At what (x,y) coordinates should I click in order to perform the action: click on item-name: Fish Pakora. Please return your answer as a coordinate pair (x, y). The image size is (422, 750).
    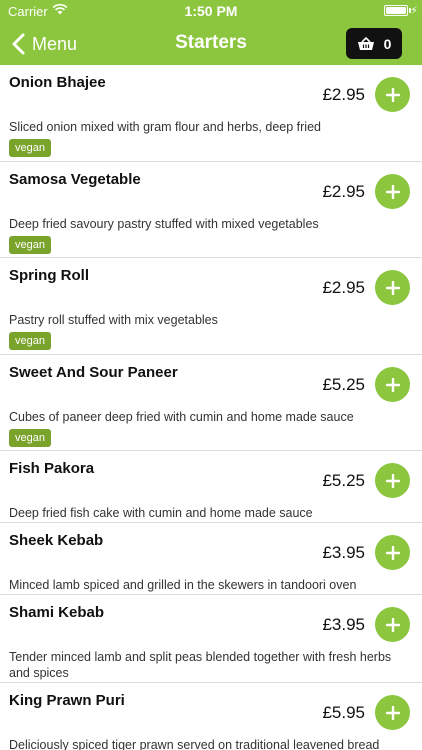
    Looking at the image, I should click on (52, 468).